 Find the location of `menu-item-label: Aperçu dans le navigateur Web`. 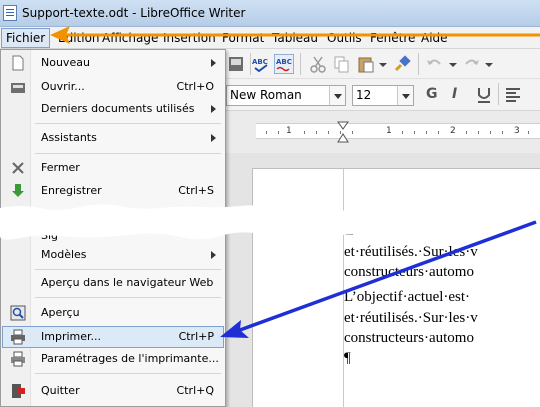

menu-item-label: Aperçu dans le navigateur Web is located at coordinates (127, 282).